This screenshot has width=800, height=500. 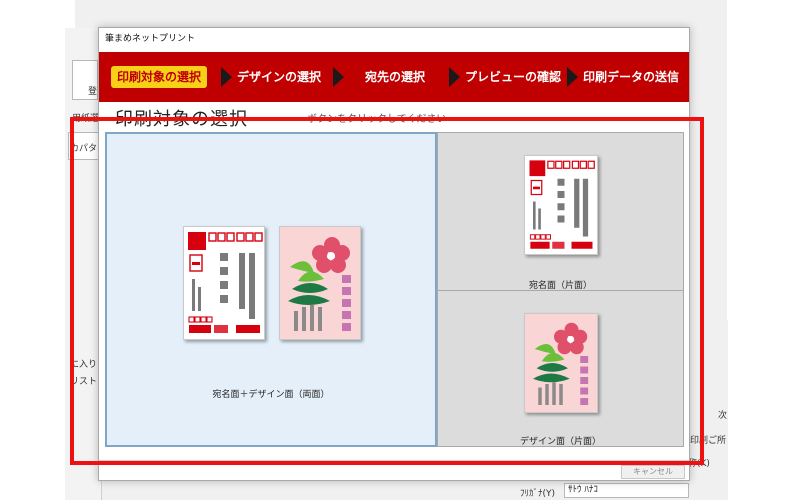 I want to click on page-title: 印刷対象の選択, so click(x=181, y=119).